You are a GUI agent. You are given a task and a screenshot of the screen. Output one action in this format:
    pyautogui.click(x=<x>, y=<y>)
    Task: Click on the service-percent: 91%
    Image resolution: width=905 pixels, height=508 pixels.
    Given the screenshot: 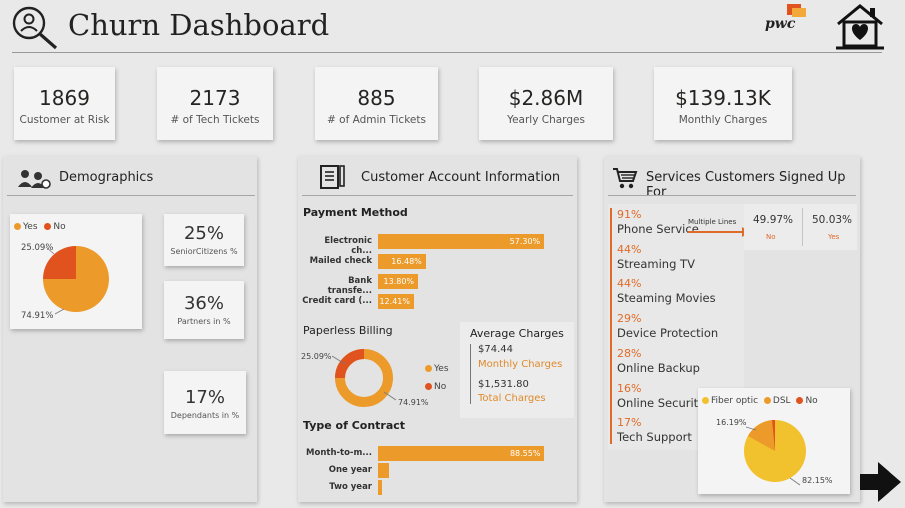 What is the action you would take?
    pyautogui.click(x=629, y=214)
    